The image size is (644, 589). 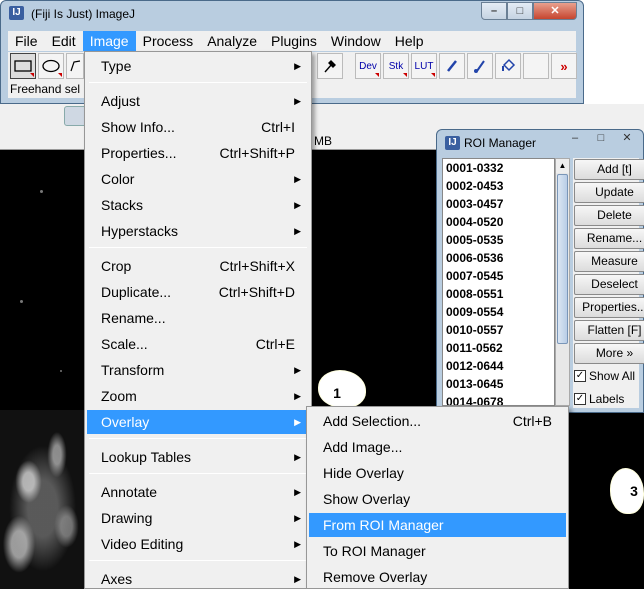 What do you see at coordinates (198, 153) in the screenshot?
I see `menu-item-properties: Properties... Ctrl+Shift+P` at bounding box center [198, 153].